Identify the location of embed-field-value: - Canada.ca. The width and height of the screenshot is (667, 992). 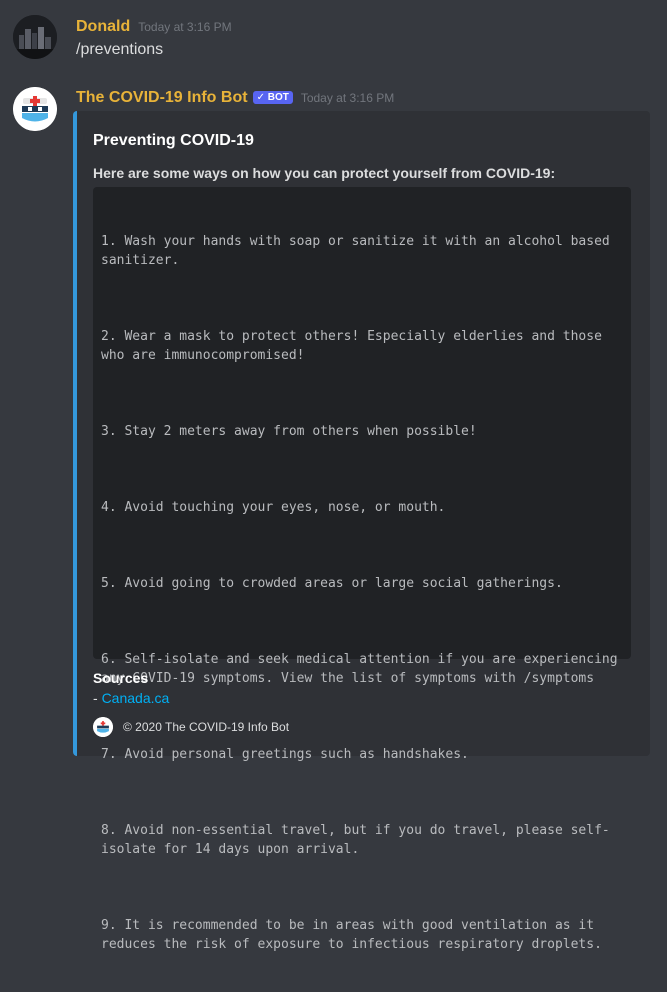
(131, 698).